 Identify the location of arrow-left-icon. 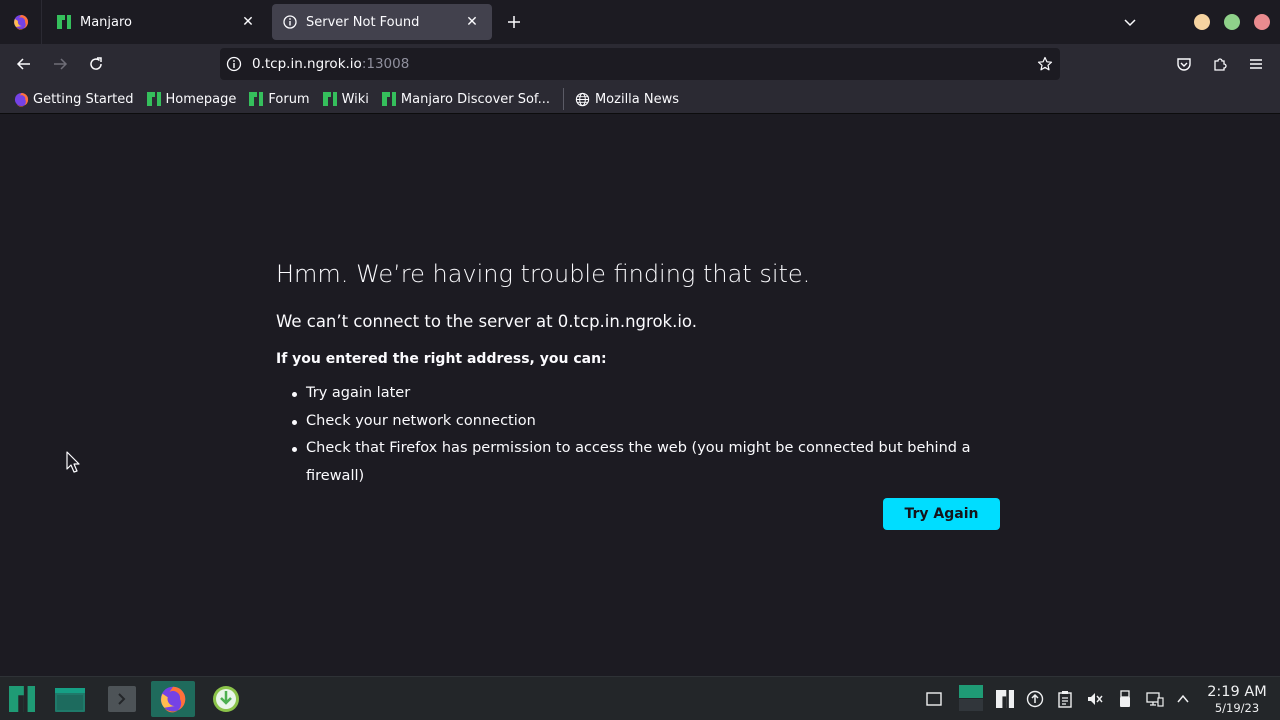
(23, 64).